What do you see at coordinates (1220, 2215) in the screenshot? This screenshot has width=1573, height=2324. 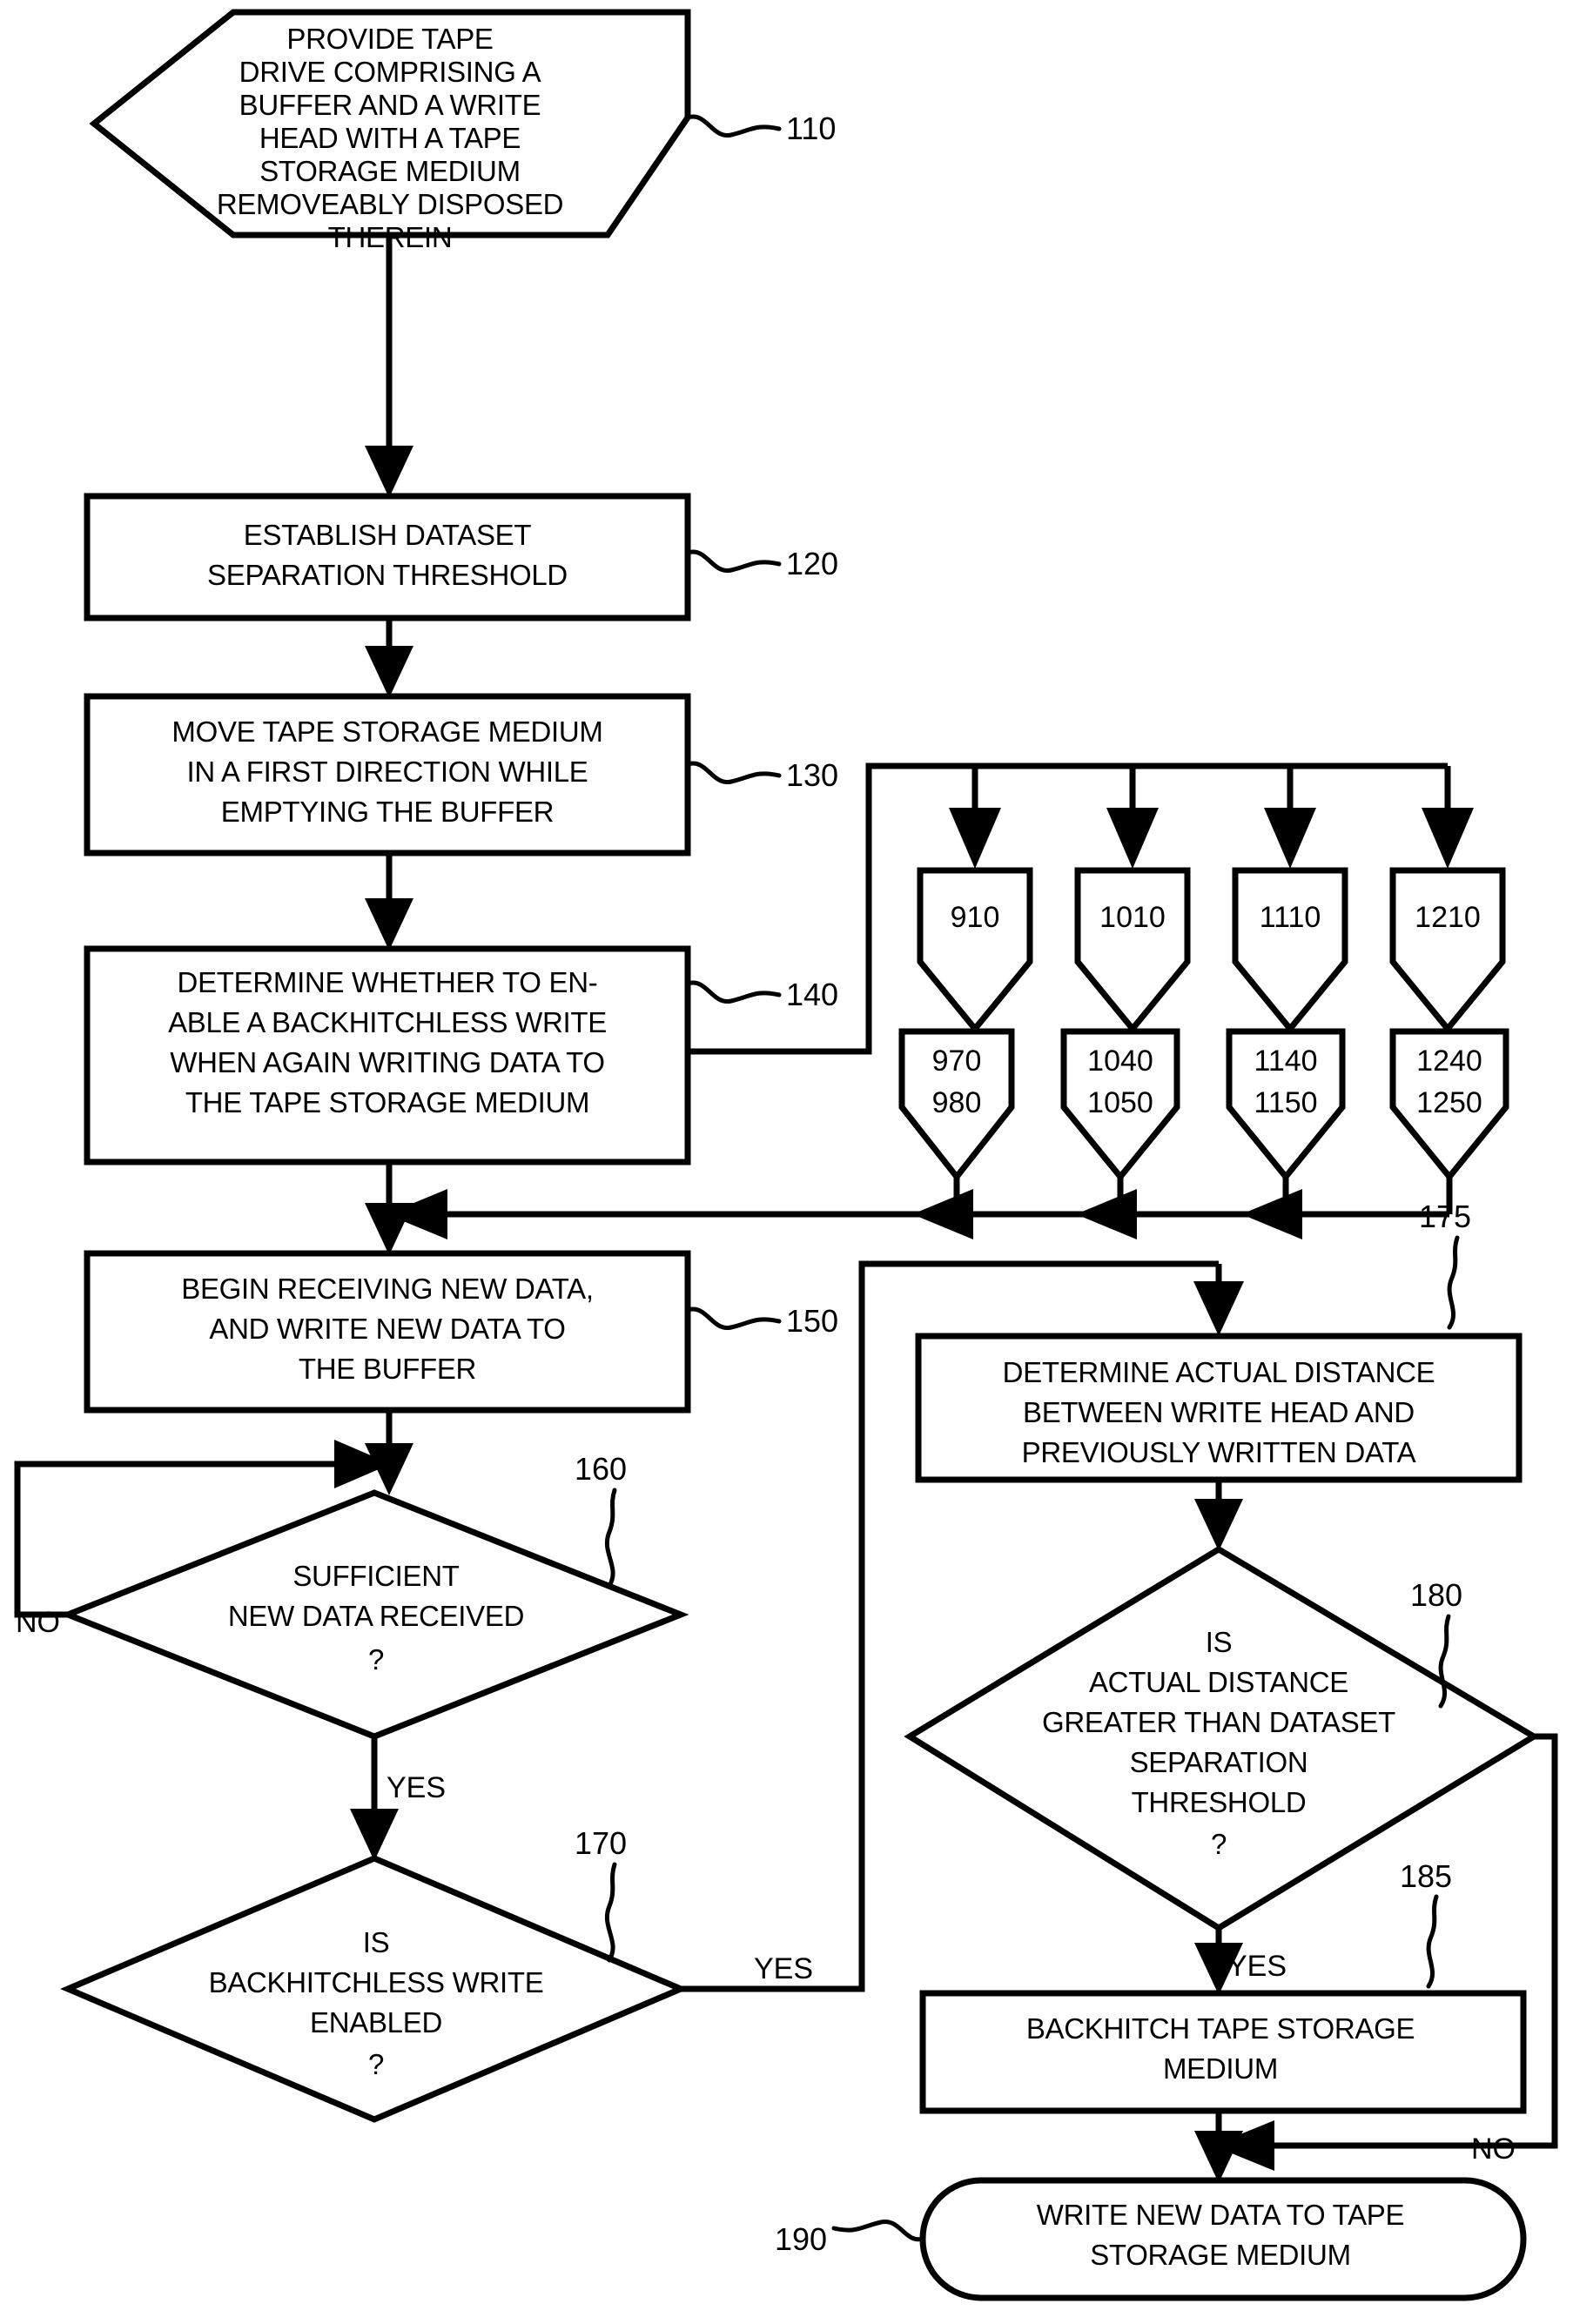 I see `svg-text: WRITE NEW DATA TO TAPE` at bounding box center [1220, 2215].